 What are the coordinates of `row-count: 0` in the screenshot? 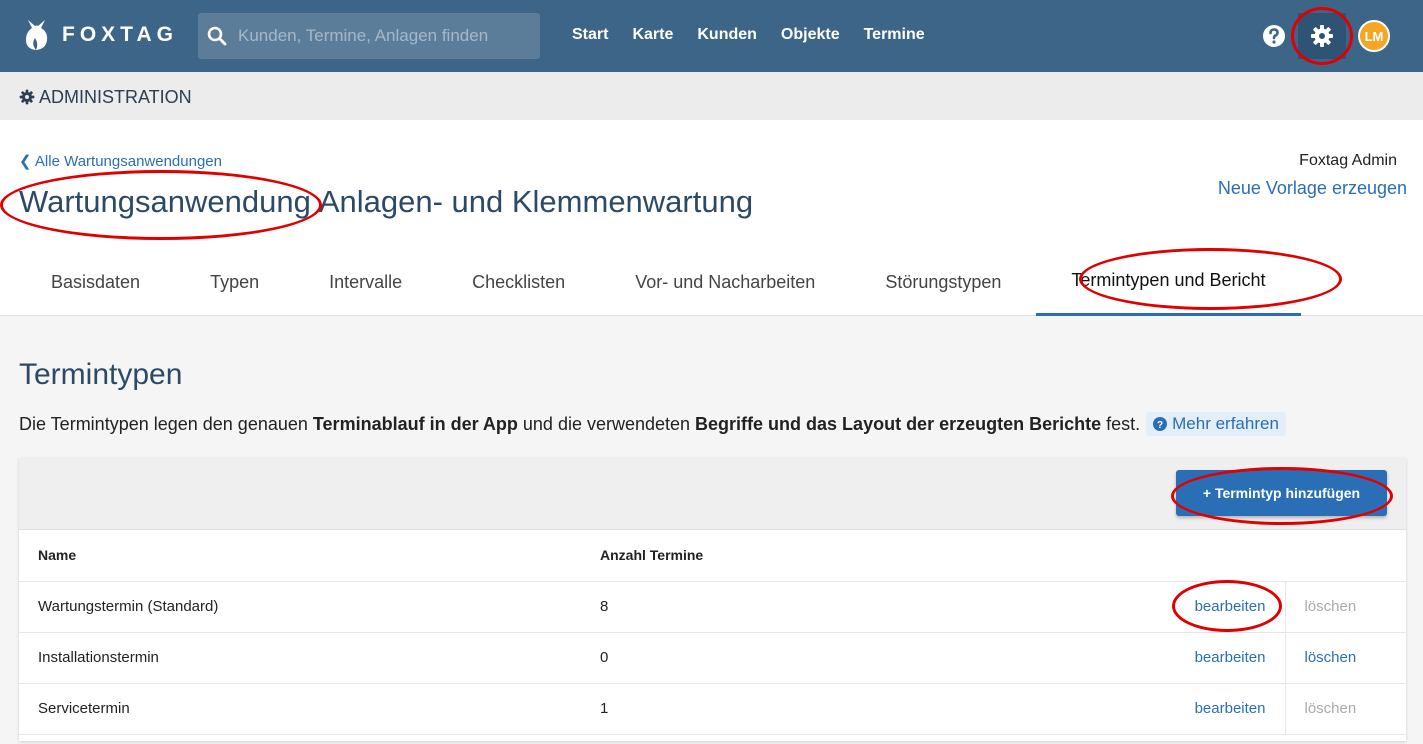 It's located at (860, 658).